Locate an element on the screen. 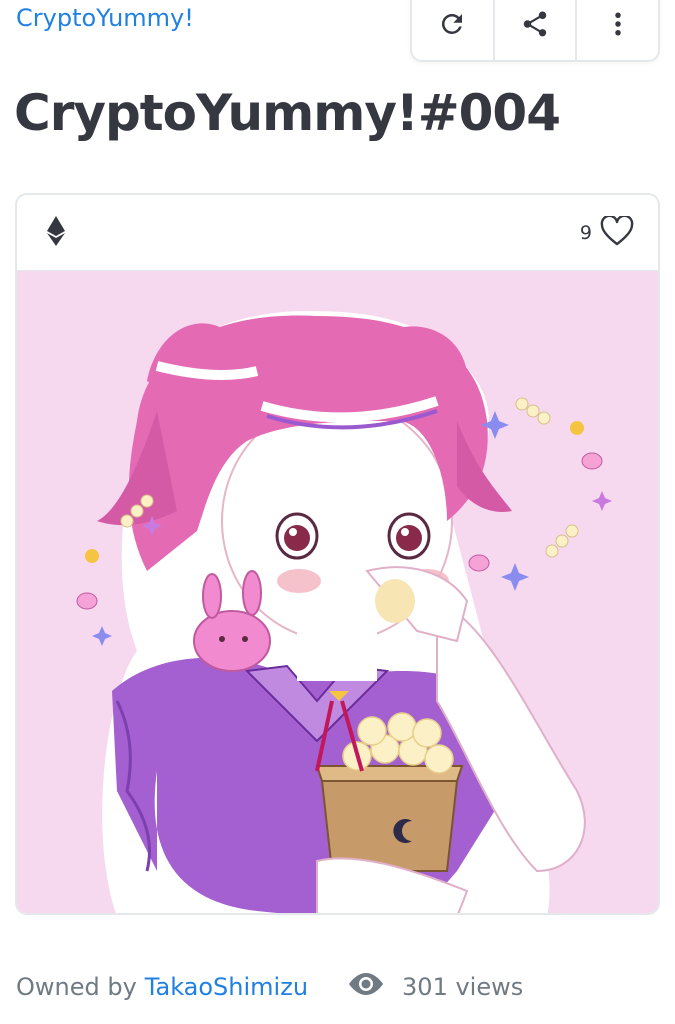 This screenshot has height=1024, width=675. share-icon is located at coordinates (535, 26).